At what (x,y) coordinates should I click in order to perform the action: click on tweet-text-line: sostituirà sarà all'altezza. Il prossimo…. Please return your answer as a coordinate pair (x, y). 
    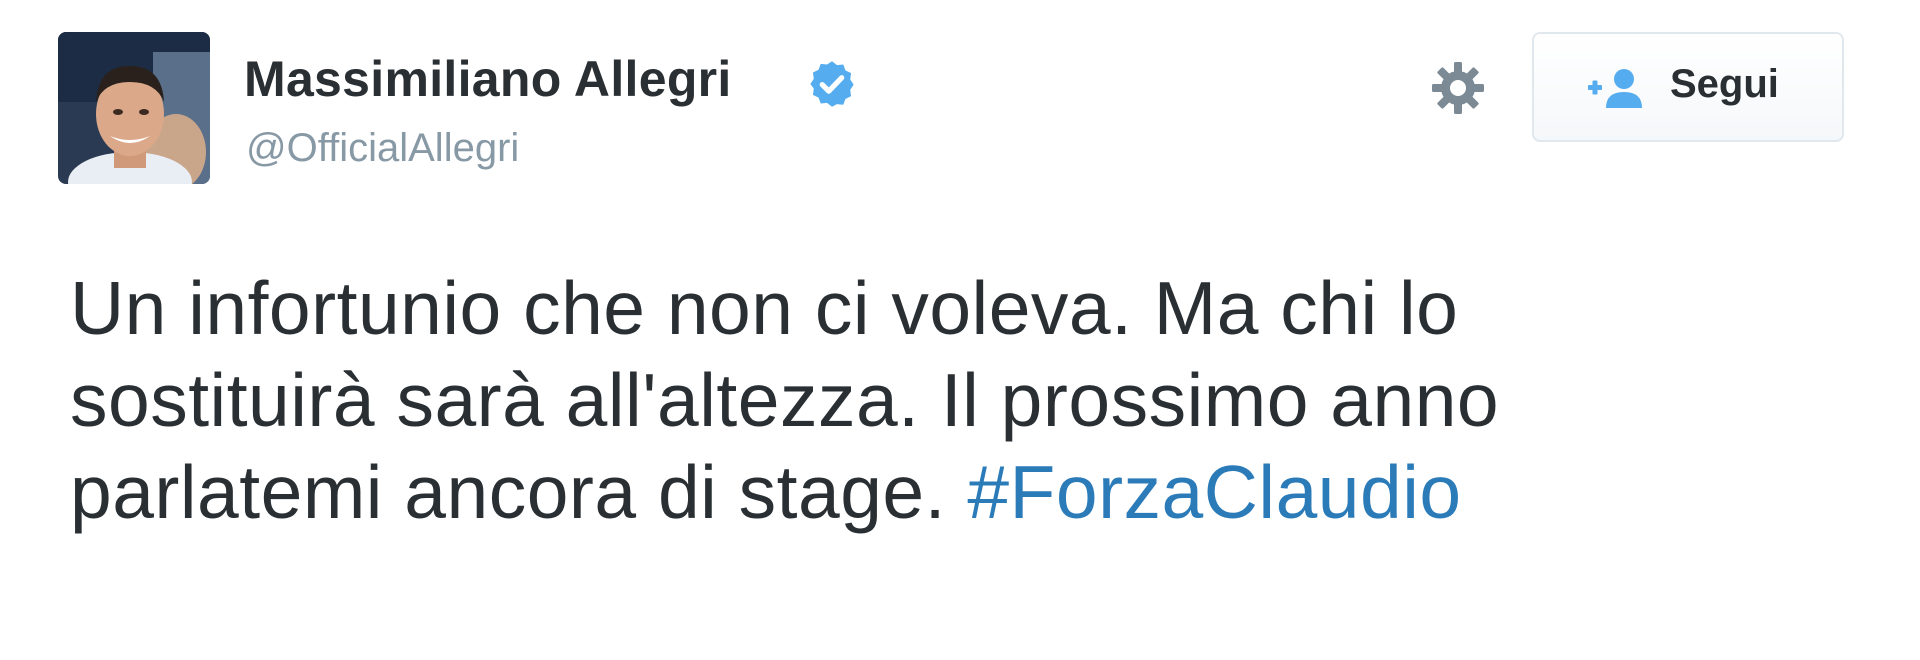
    Looking at the image, I should click on (785, 400).